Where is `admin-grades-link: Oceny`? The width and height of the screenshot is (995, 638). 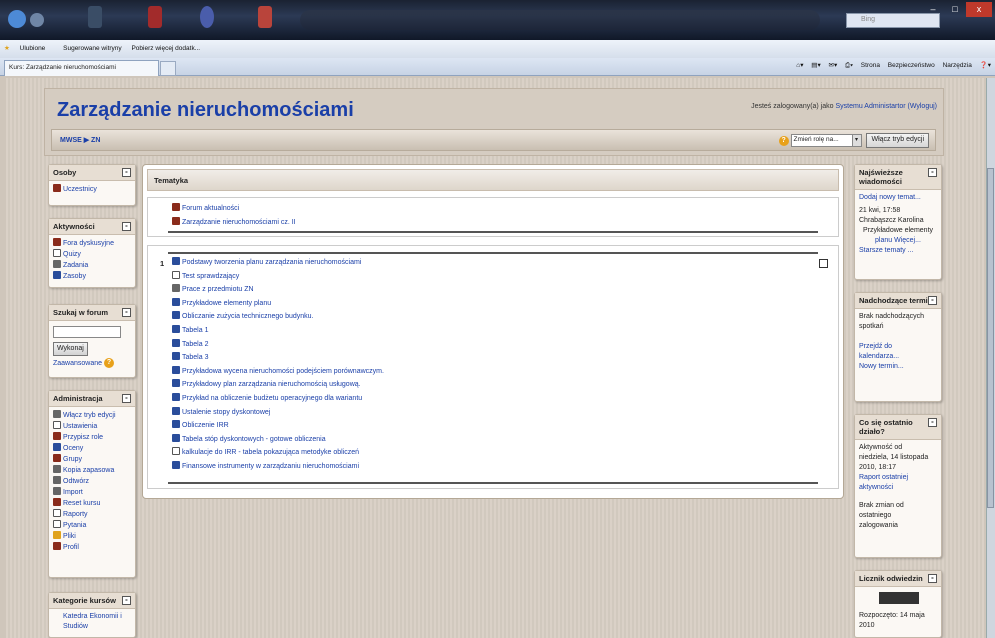 admin-grades-link: Oceny is located at coordinates (92, 448).